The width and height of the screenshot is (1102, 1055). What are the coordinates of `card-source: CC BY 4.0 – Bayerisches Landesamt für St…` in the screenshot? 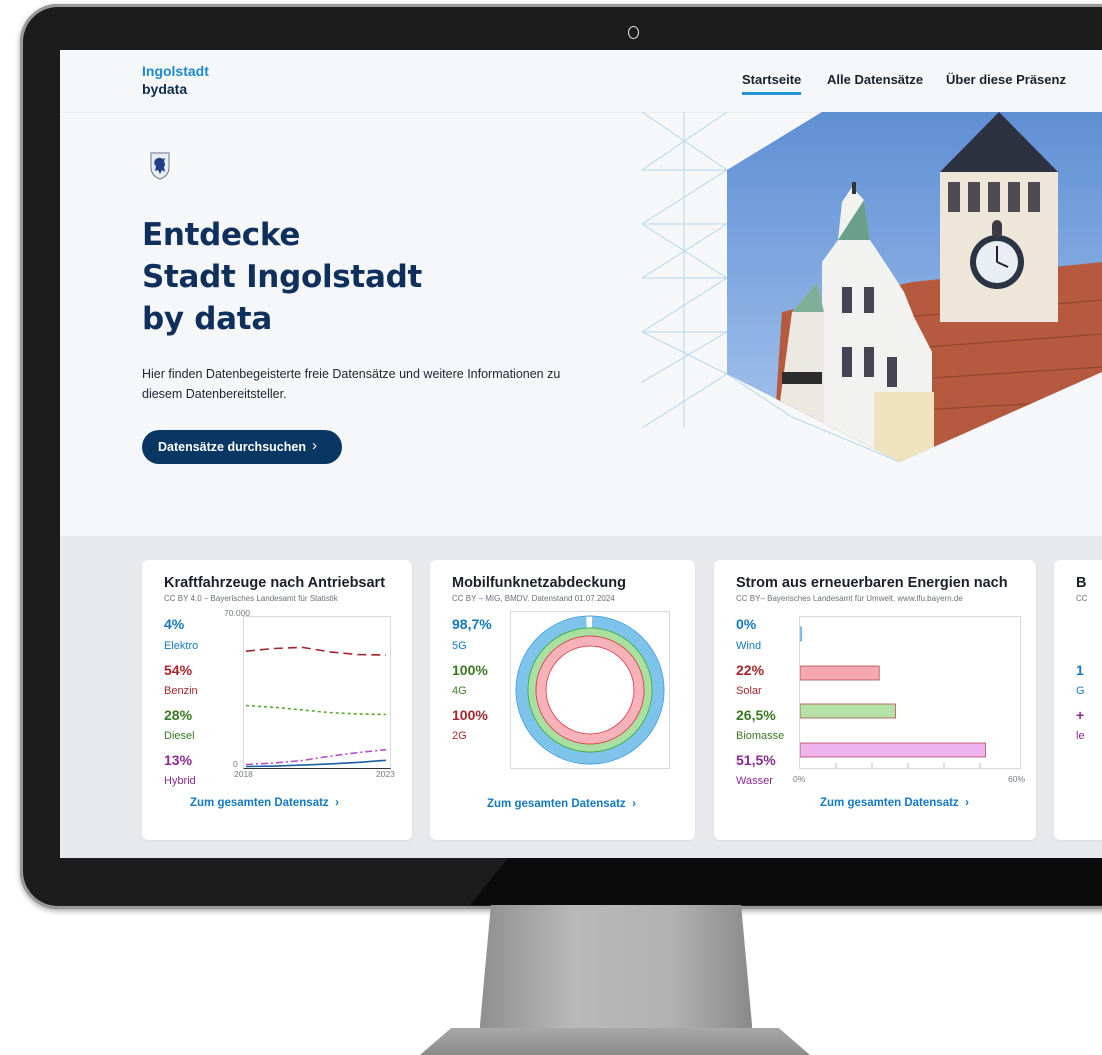 It's located at (251, 598).